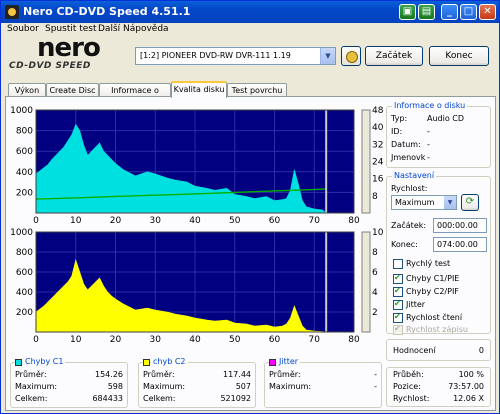 The height and width of the screenshot is (414, 500). I want to click on refresh-speed-button: ⟳, so click(470, 202).